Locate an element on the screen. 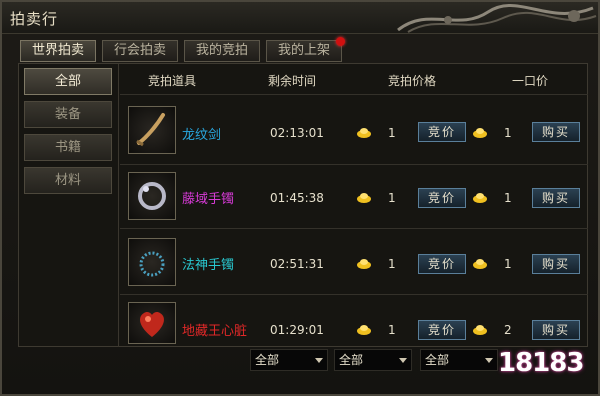 This screenshot has height=396, width=600. column-header-item: 竞拍道具 is located at coordinates (172, 81).